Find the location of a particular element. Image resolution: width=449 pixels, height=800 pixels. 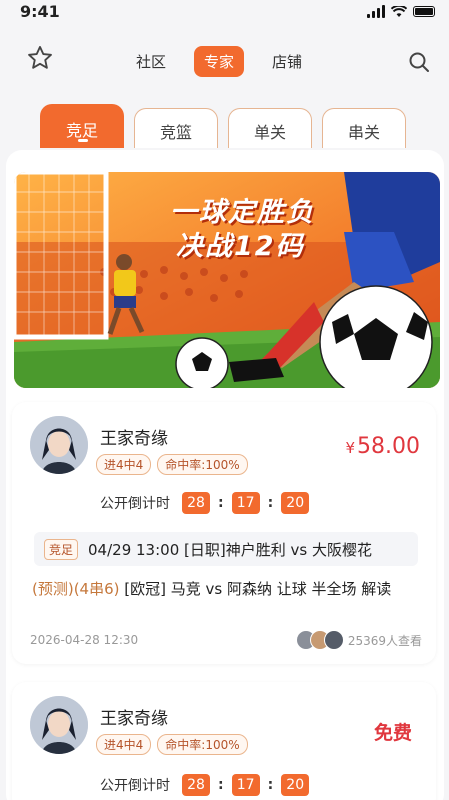

top-nav: 社区 专家 店铺 is located at coordinates (224, 62).